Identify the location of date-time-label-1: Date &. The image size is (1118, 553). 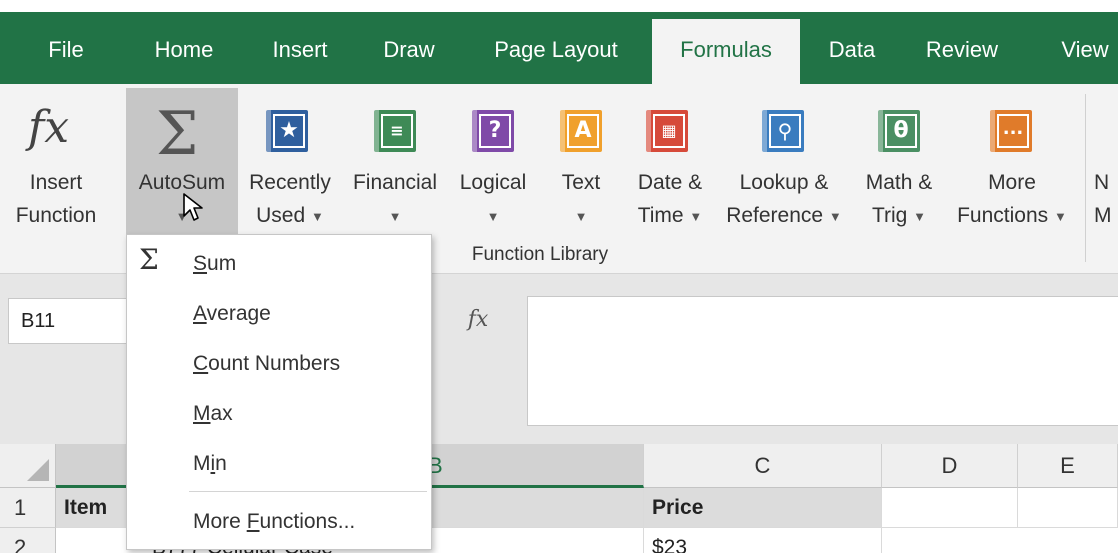
(670, 182).